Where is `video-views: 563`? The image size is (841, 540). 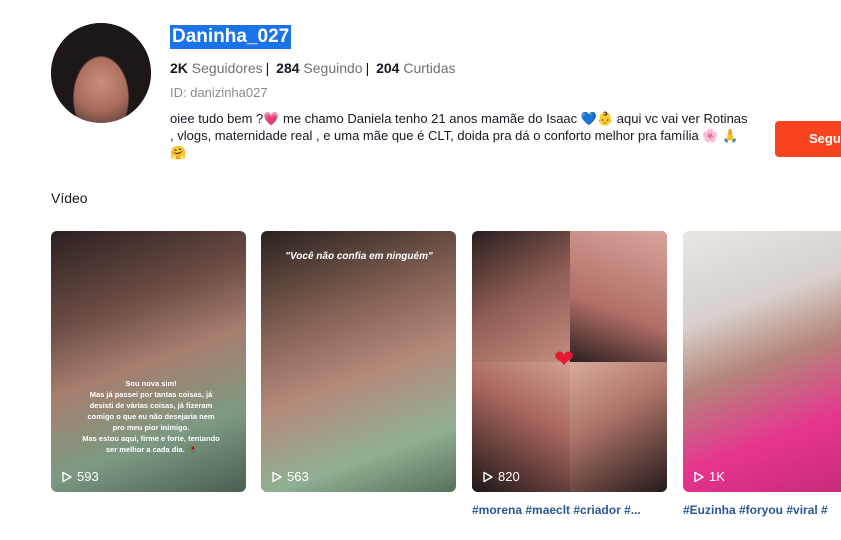
video-views: 563 is located at coordinates (290, 476).